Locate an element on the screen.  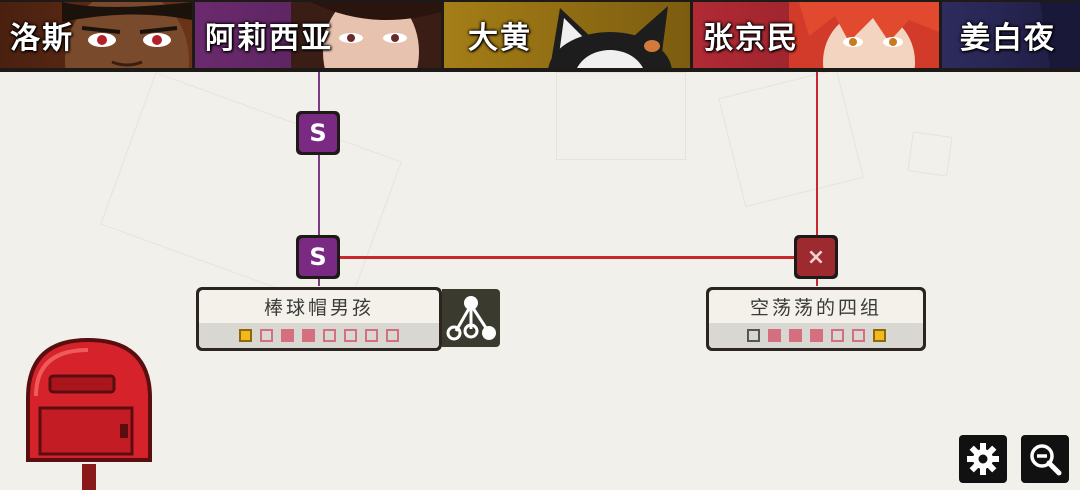
character-tab-alicia: 阿莉西亚 is located at coordinates (318, 35).